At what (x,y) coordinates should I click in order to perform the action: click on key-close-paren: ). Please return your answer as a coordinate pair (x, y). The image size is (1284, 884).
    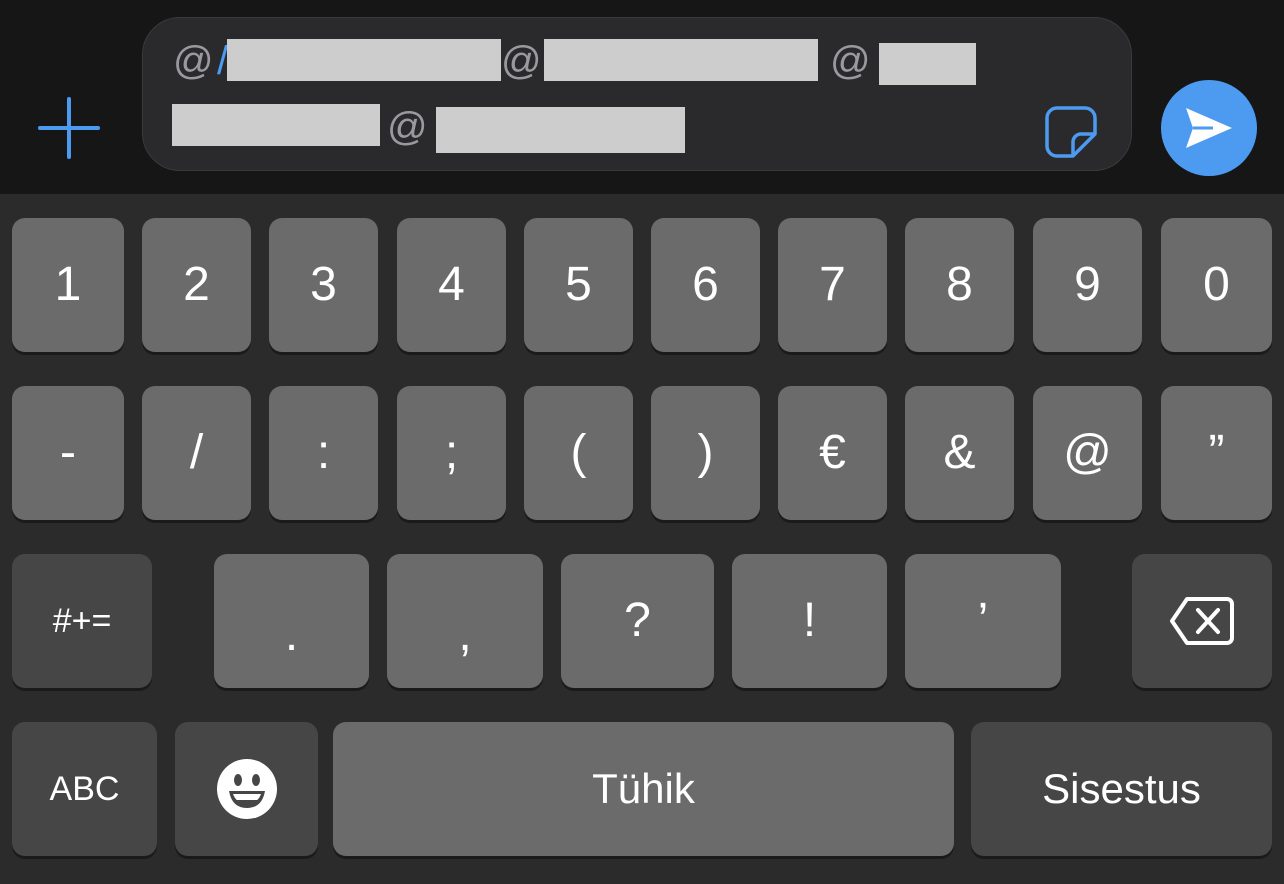
    Looking at the image, I should click on (705, 453).